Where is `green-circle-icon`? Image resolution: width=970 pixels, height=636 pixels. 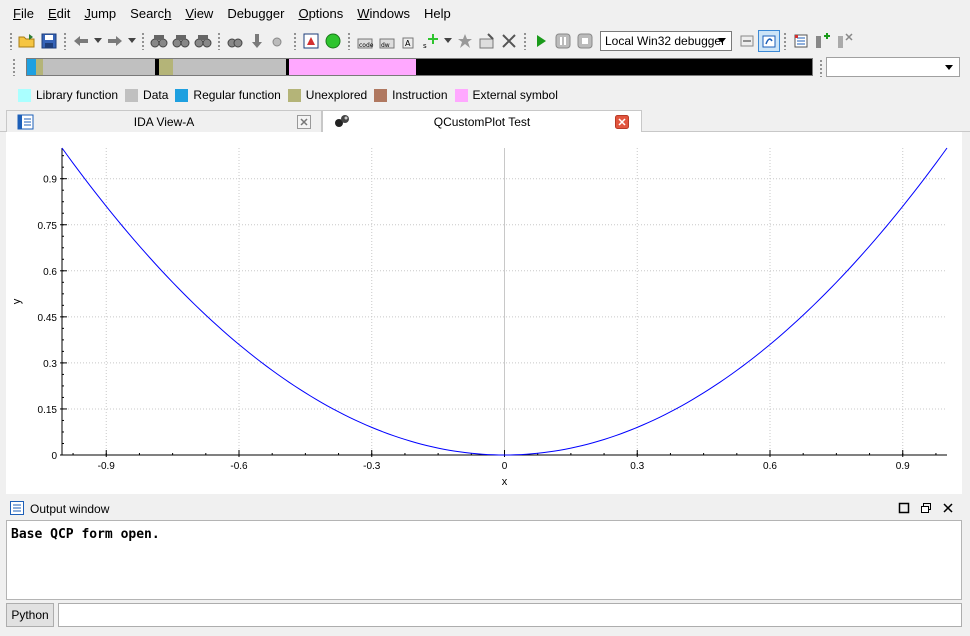
green-circle-icon is located at coordinates (333, 41).